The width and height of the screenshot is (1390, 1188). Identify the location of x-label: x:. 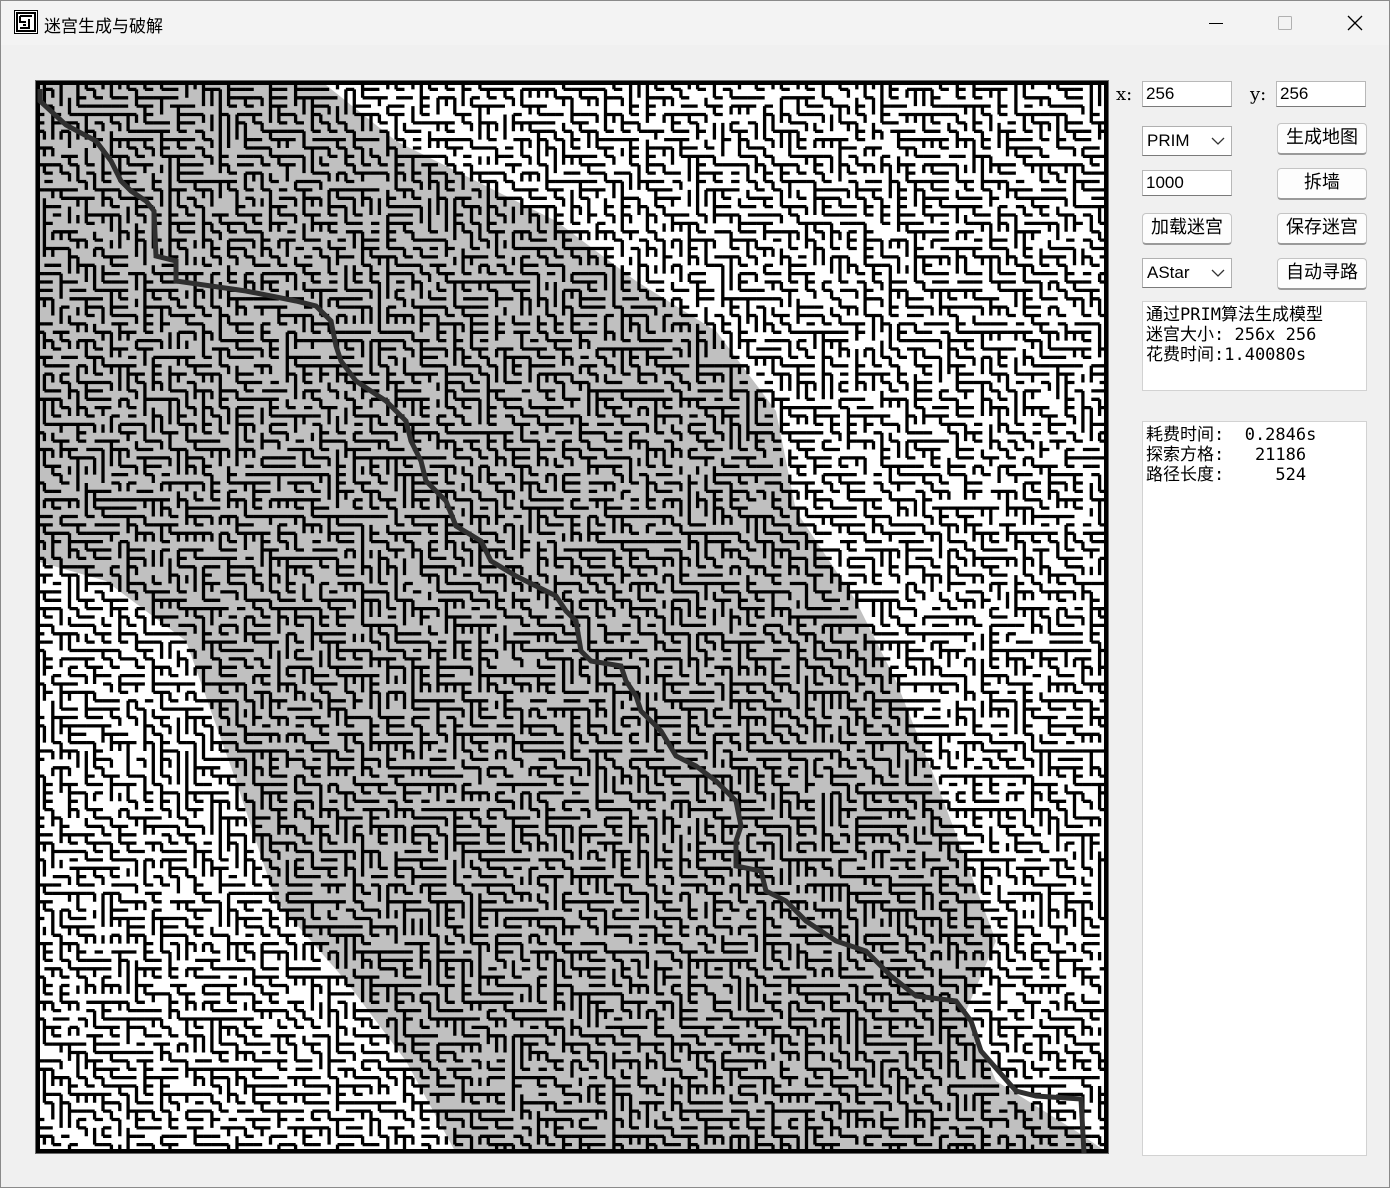
(1124, 94).